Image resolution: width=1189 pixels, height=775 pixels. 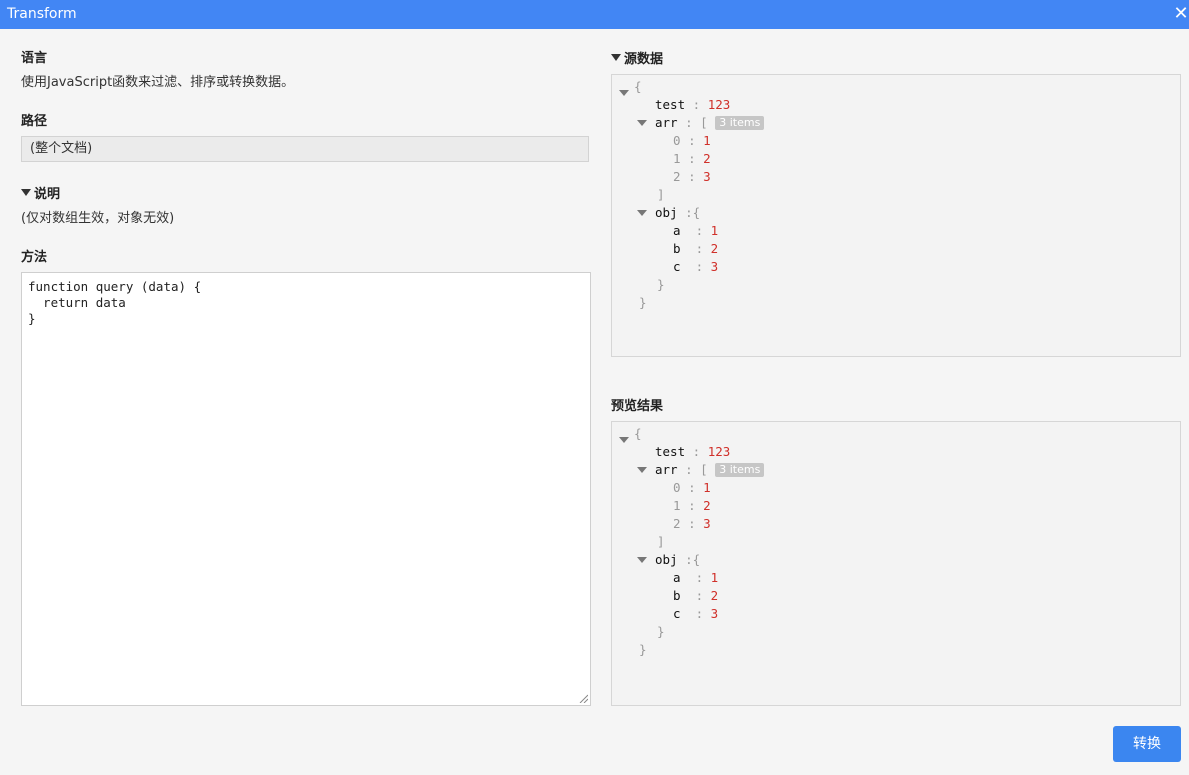 I want to click on language-label: 语言, so click(x=34, y=58).